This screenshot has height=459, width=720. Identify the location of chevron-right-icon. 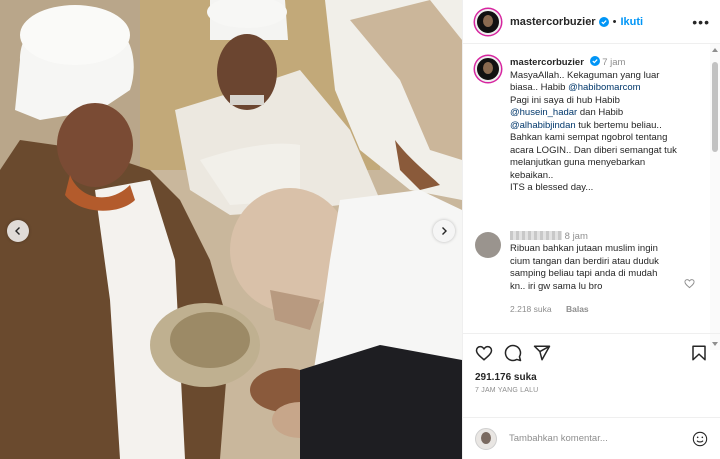
(444, 231).